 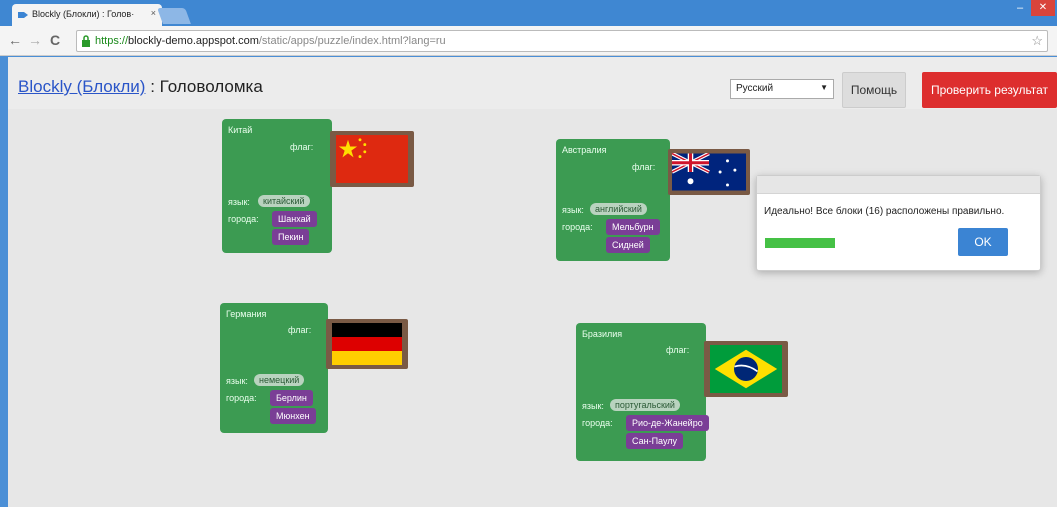 What do you see at coordinates (55, 40) in the screenshot?
I see `reload-icon: C` at bounding box center [55, 40].